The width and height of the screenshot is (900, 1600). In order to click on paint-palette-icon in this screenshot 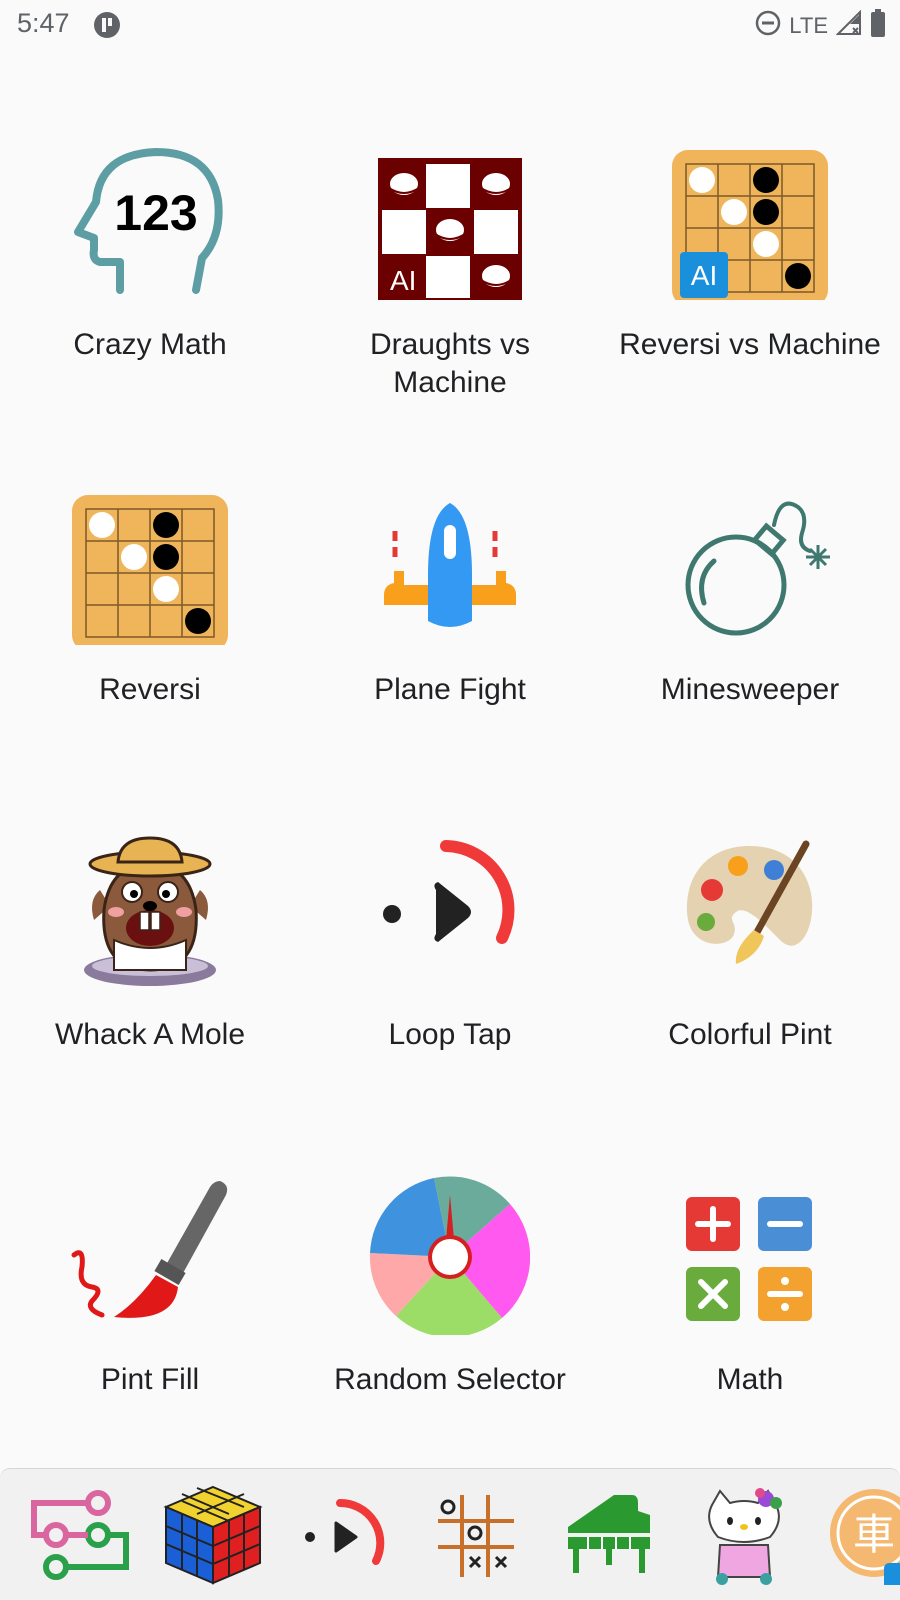, I will do `click(750, 910)`.